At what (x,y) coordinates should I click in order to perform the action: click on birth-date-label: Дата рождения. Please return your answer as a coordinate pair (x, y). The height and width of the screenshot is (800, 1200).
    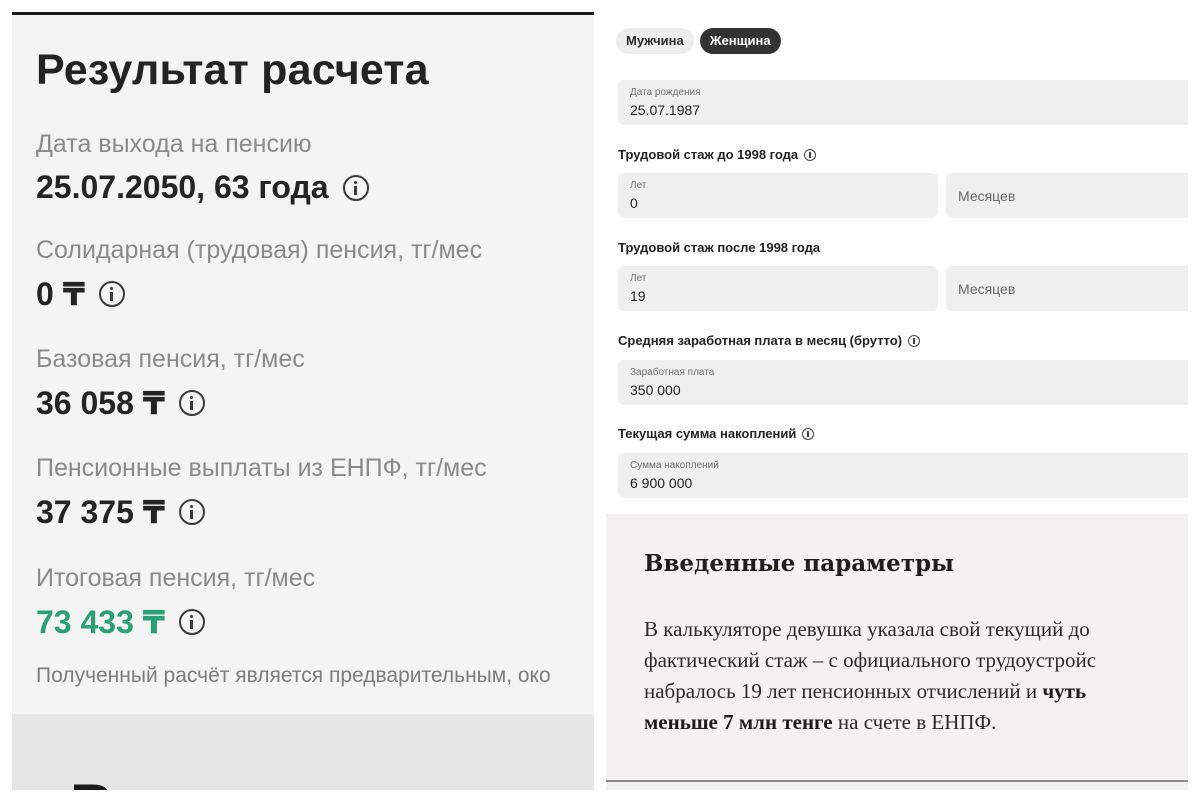
    Looking at the image, I should click on (665, 92).